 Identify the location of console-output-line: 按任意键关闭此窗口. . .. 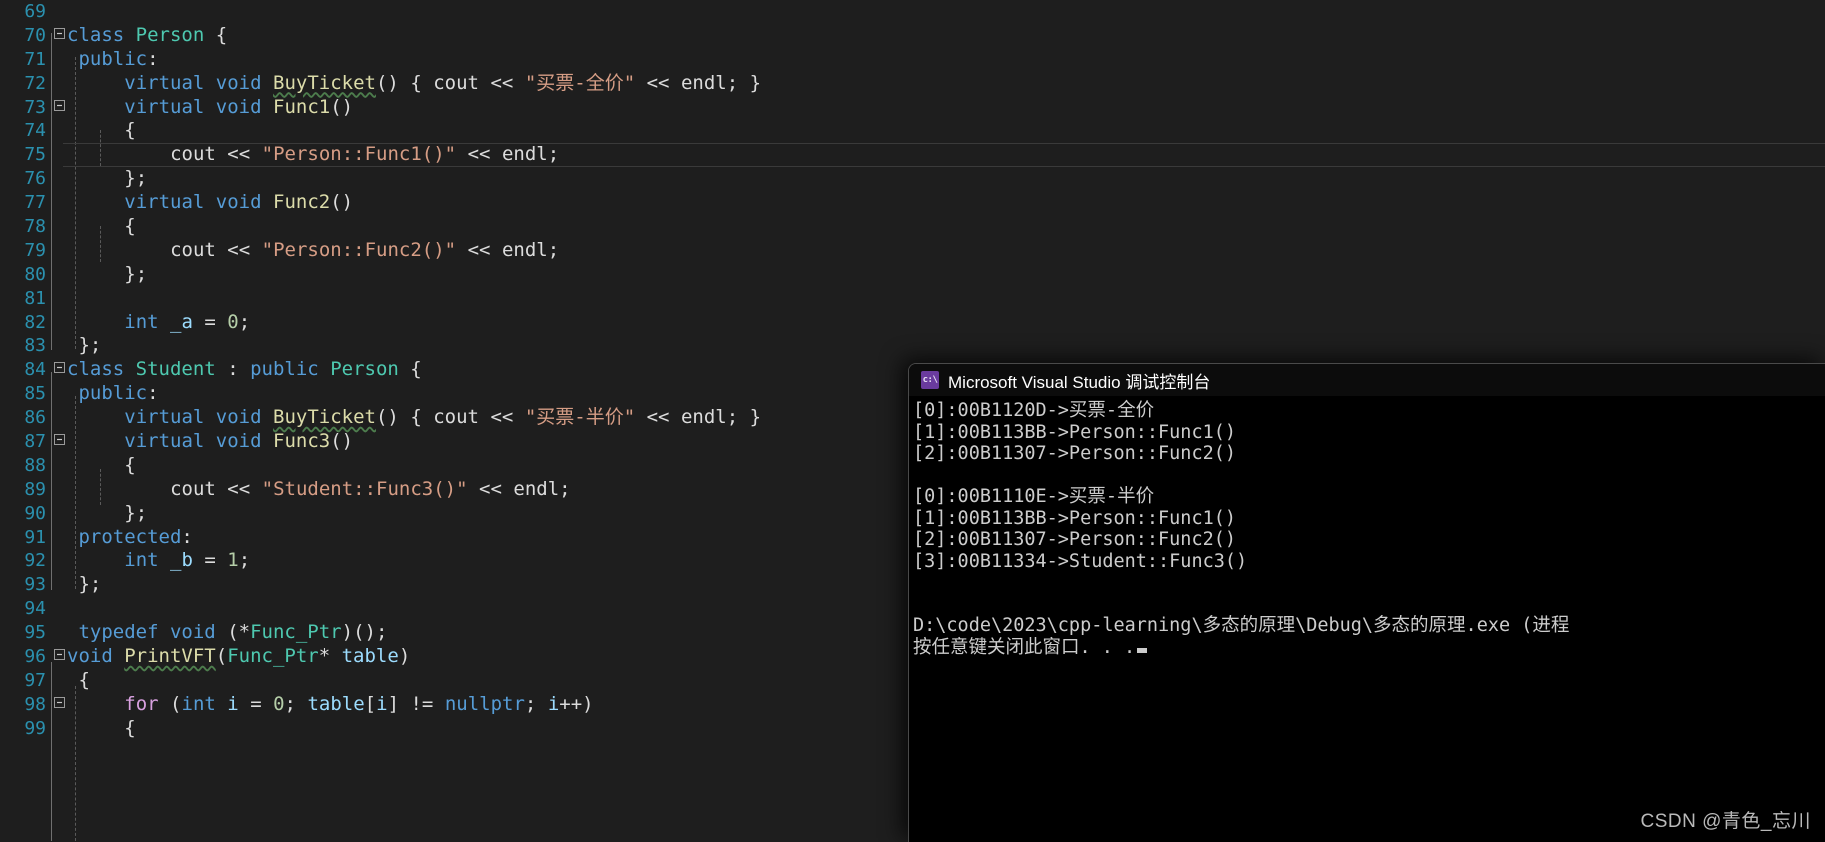
(1369, 648).